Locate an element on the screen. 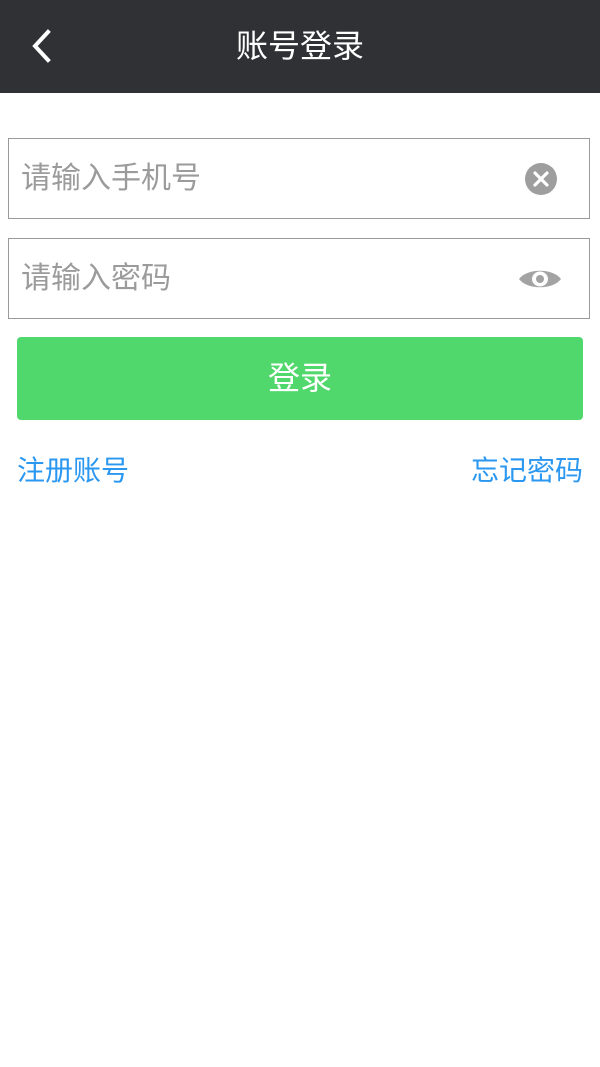 The image size is (600, 1067). chevron-left-icon is located at coordinates (41, 46).